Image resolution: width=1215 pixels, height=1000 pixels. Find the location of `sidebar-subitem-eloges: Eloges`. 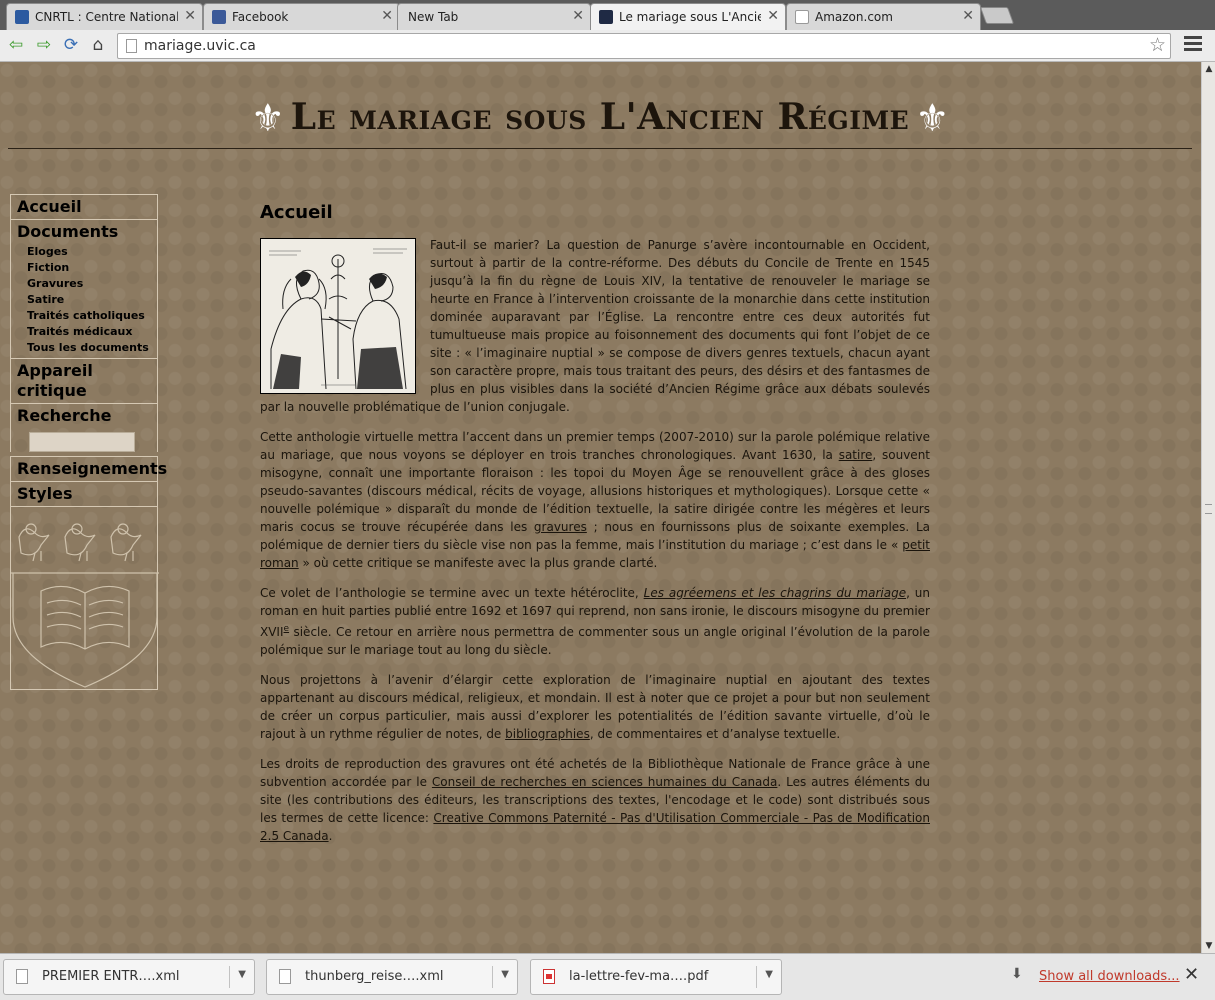

sidebar-subitem-eloges: Eloges is located at coordinates (84, 252).